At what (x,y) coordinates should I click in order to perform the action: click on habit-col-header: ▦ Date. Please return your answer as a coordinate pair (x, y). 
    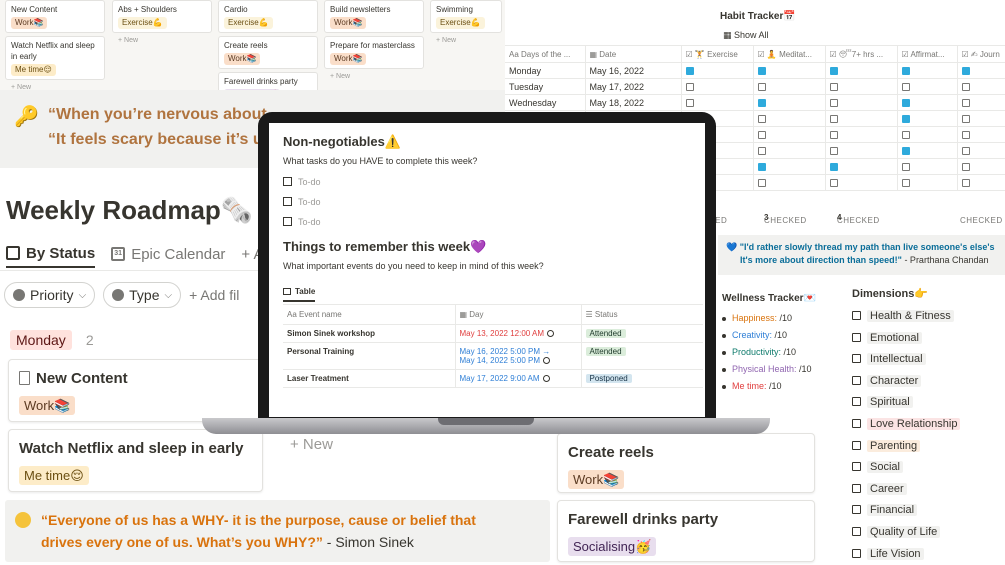
    Looking at the image, I should click on (633, 54).